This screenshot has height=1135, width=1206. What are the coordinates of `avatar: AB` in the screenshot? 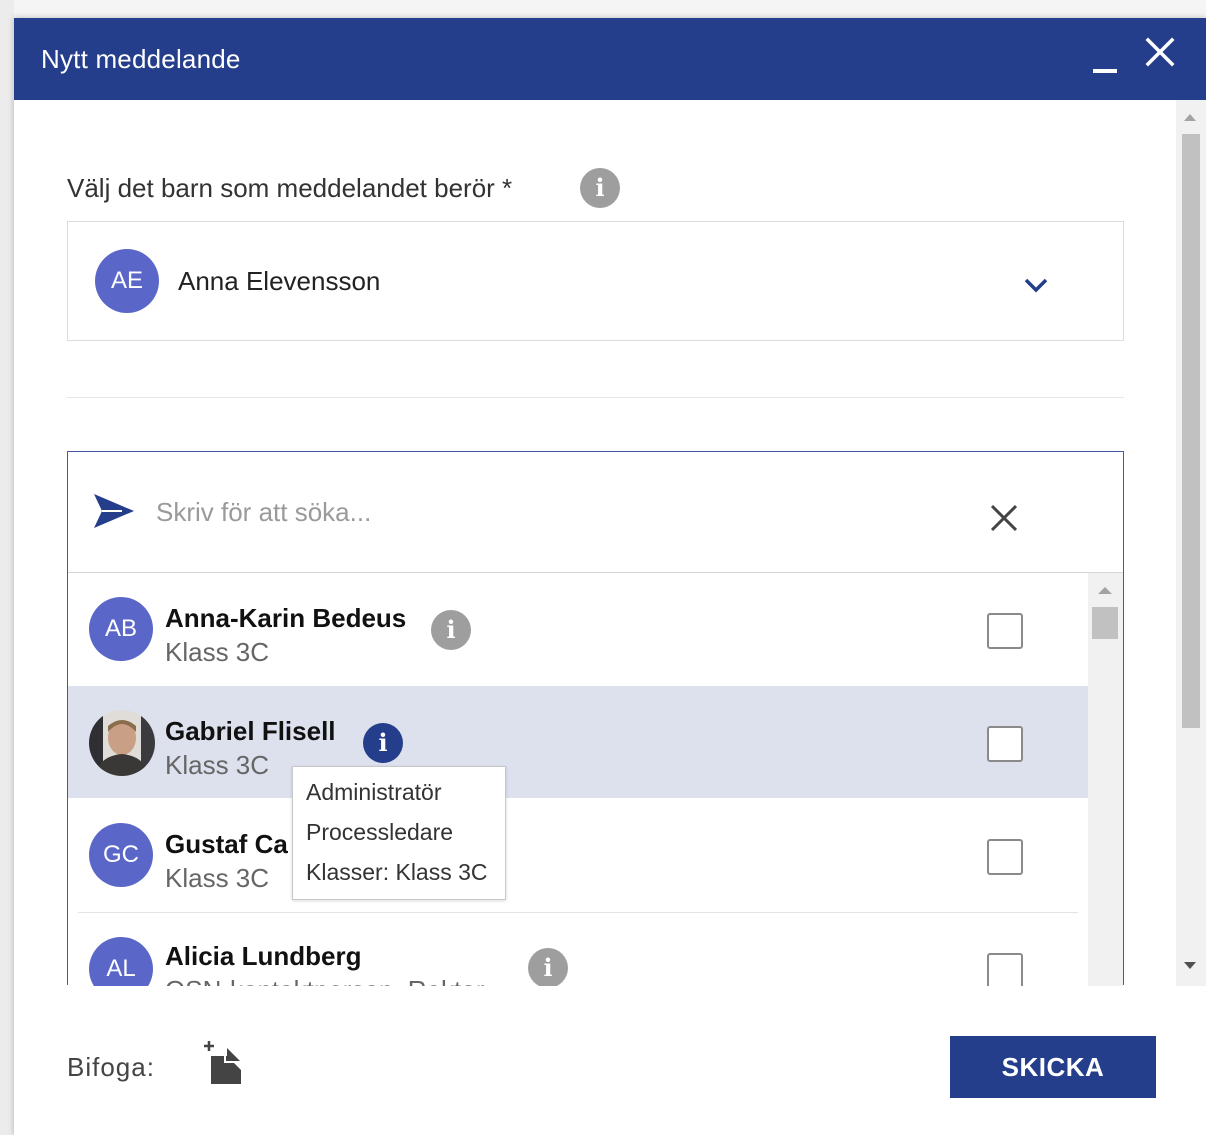 It's located at (121, 629).